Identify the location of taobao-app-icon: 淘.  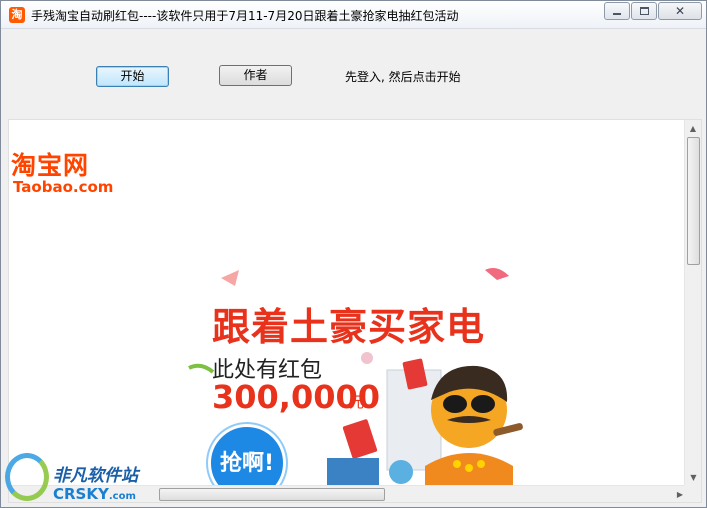
(17, 15).